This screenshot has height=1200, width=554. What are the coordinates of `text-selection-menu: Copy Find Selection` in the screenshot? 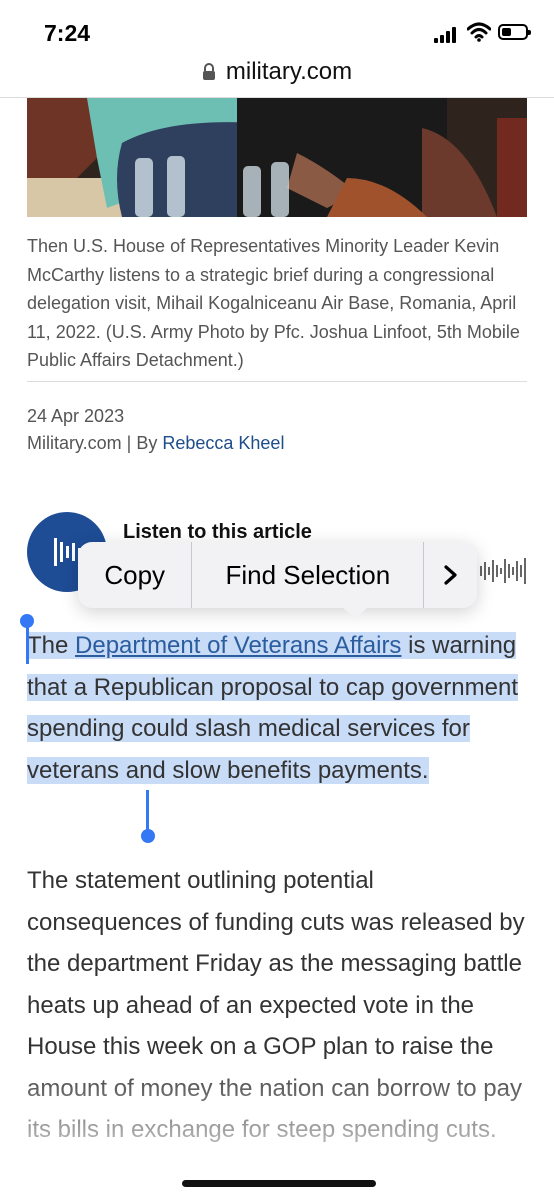 It's located at (277, 580).